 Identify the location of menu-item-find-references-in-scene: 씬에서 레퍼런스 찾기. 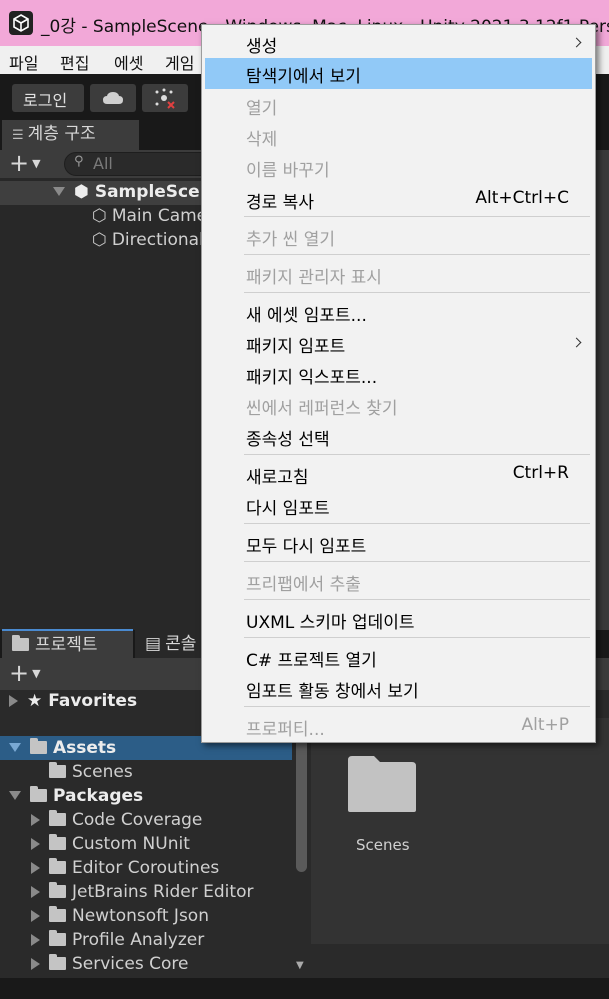
(398, 405).